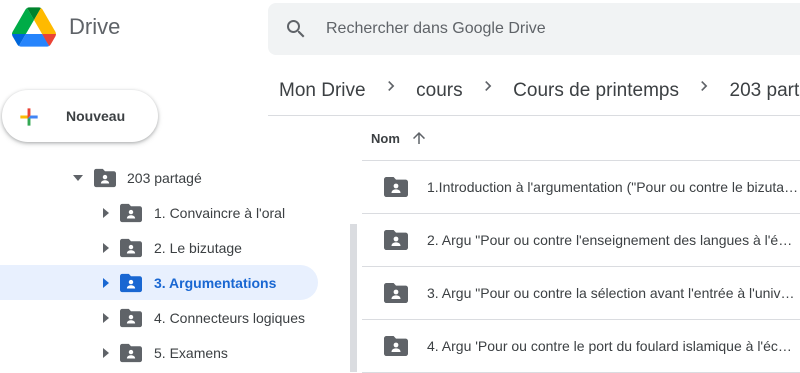 This screenshot has width=800, height=373. I want to click on header-divider, so click(534, 115).